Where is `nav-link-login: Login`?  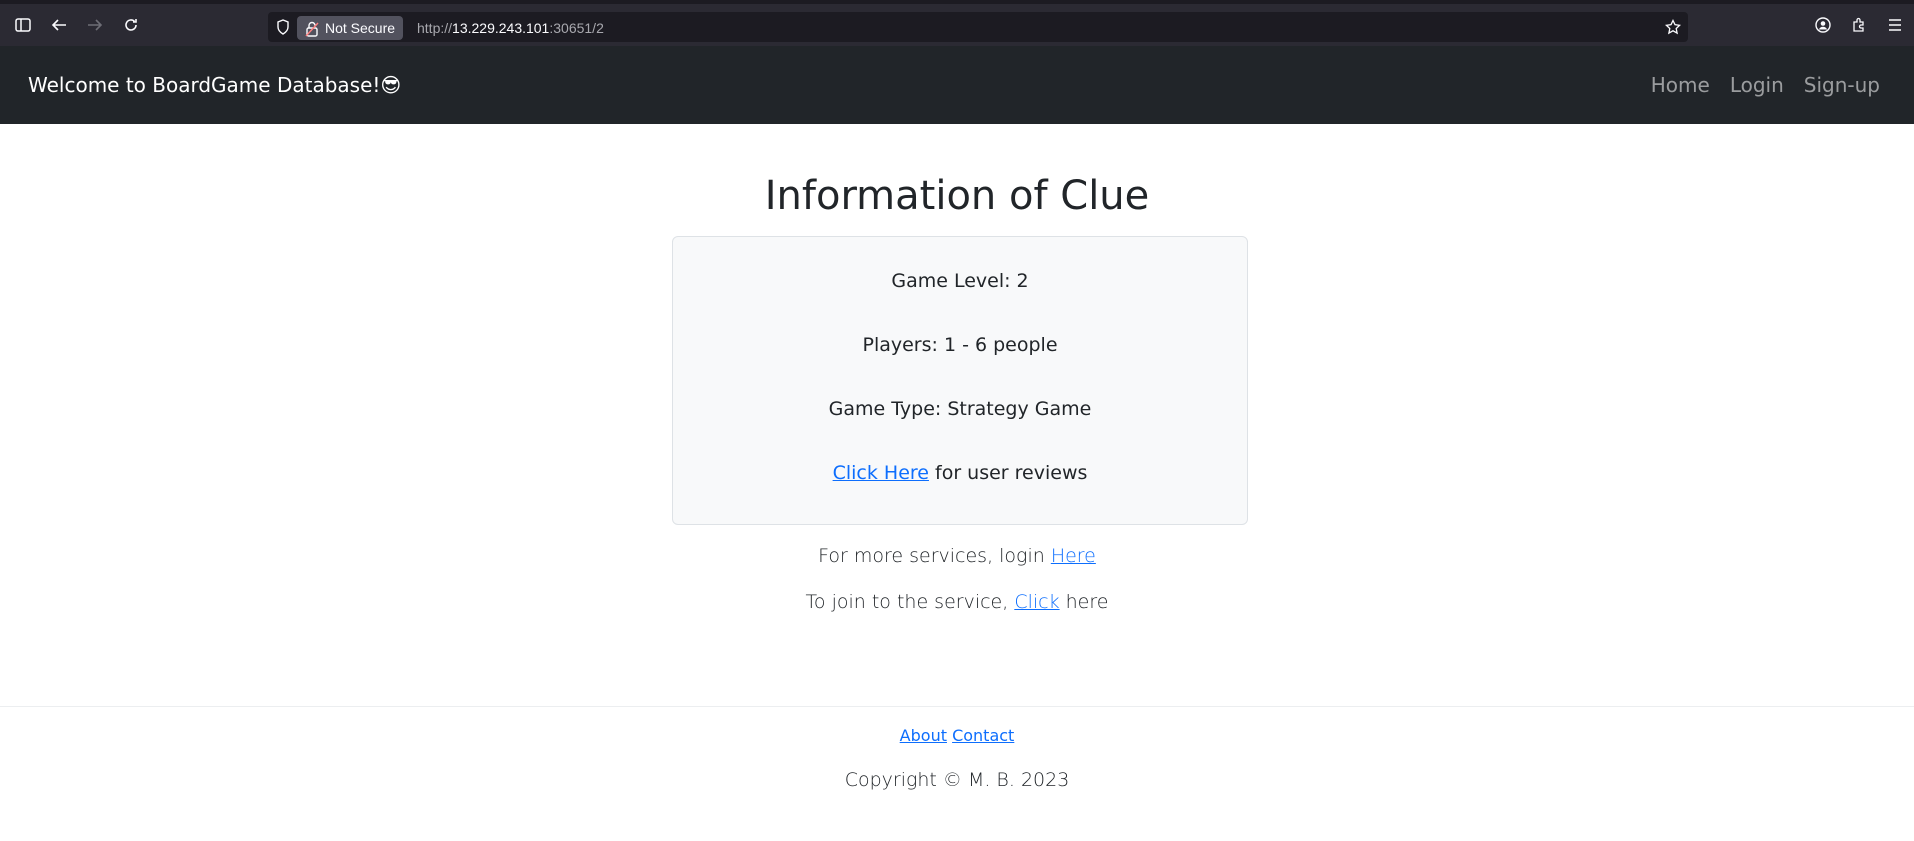
nav-link-login: Login is located at coordinates (1757, 85).